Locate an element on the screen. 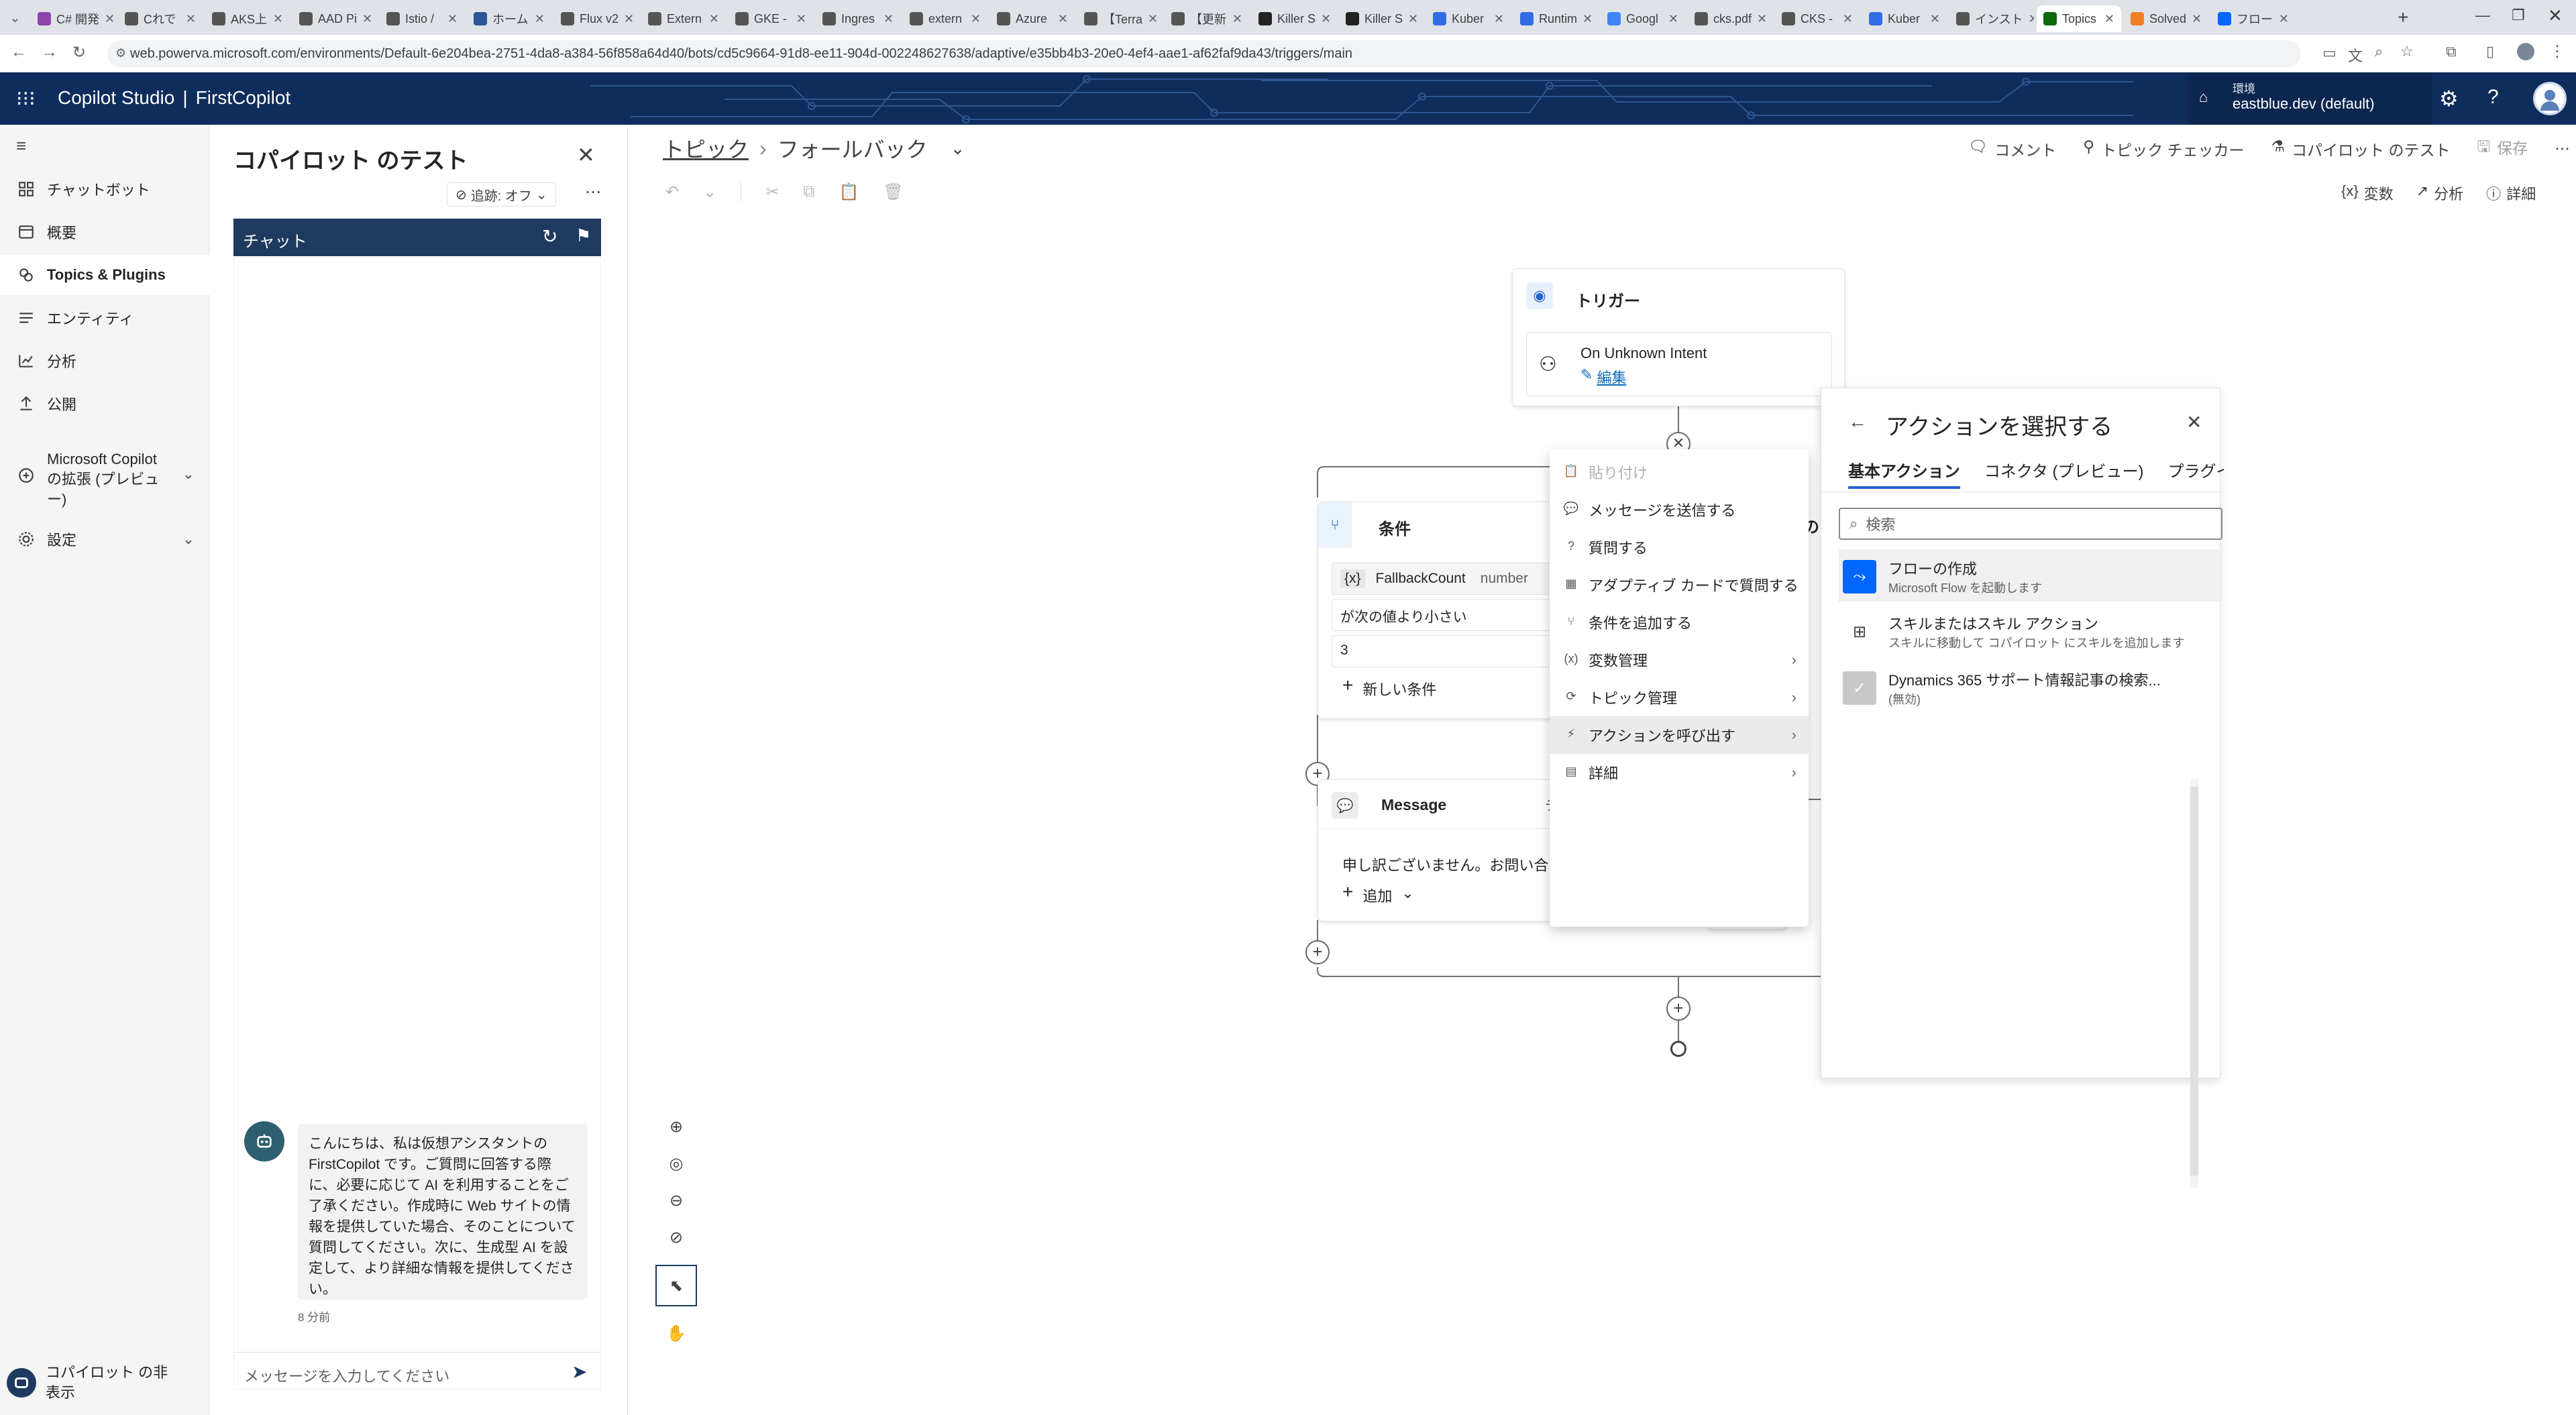  back-arrow-icon: ← is located at coordinates (1857, 422).